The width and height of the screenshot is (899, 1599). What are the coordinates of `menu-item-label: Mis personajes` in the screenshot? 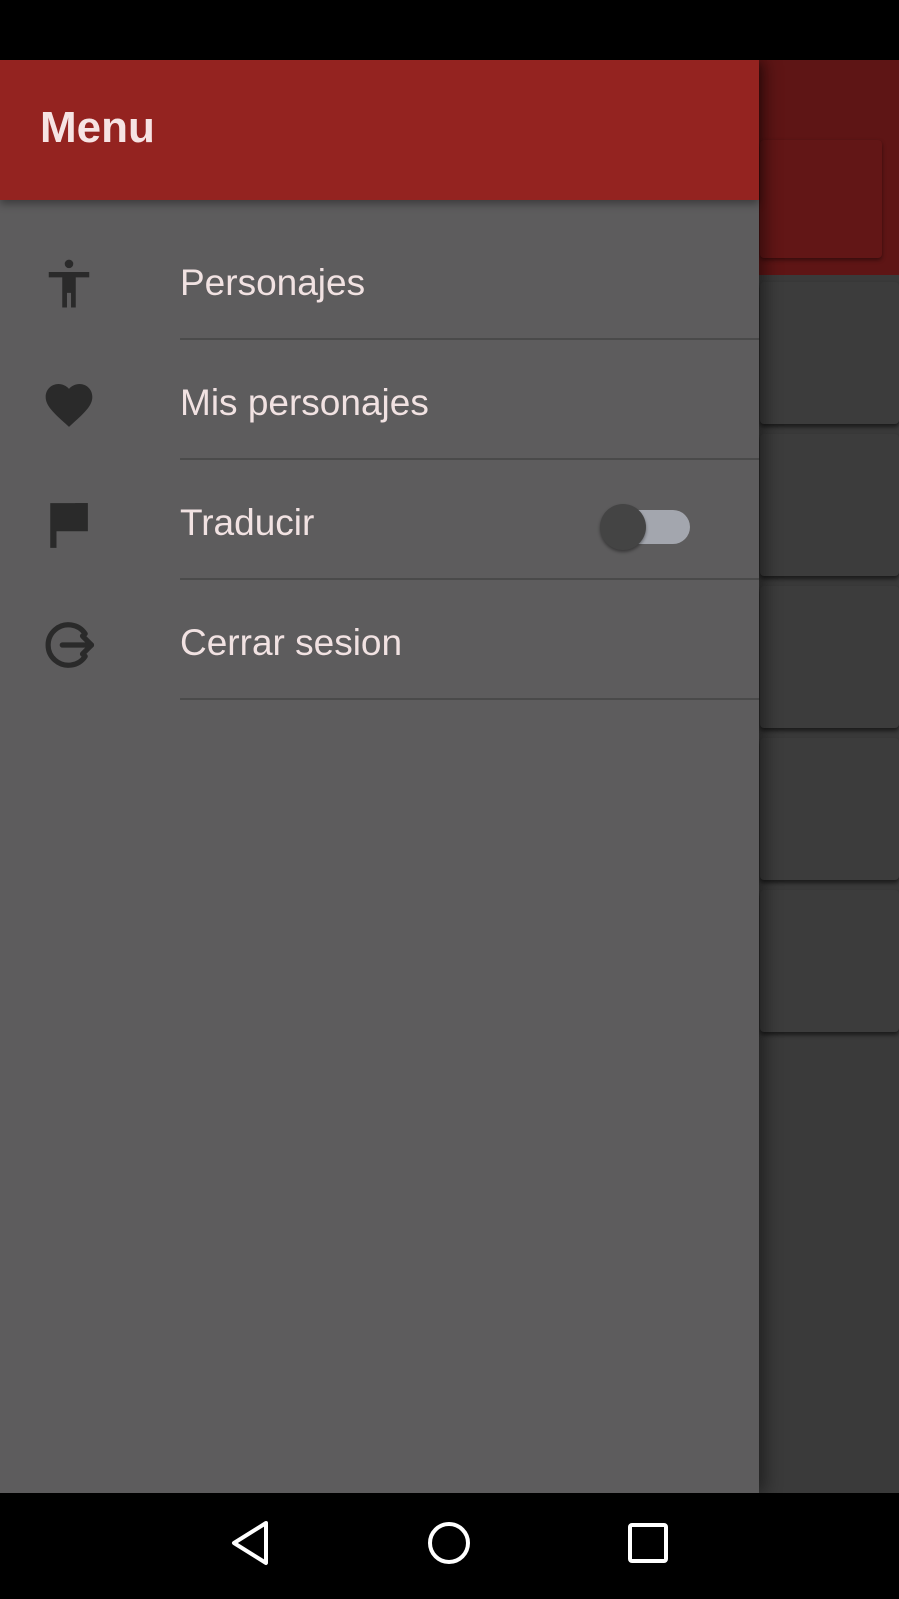 It's located at (304, 402).